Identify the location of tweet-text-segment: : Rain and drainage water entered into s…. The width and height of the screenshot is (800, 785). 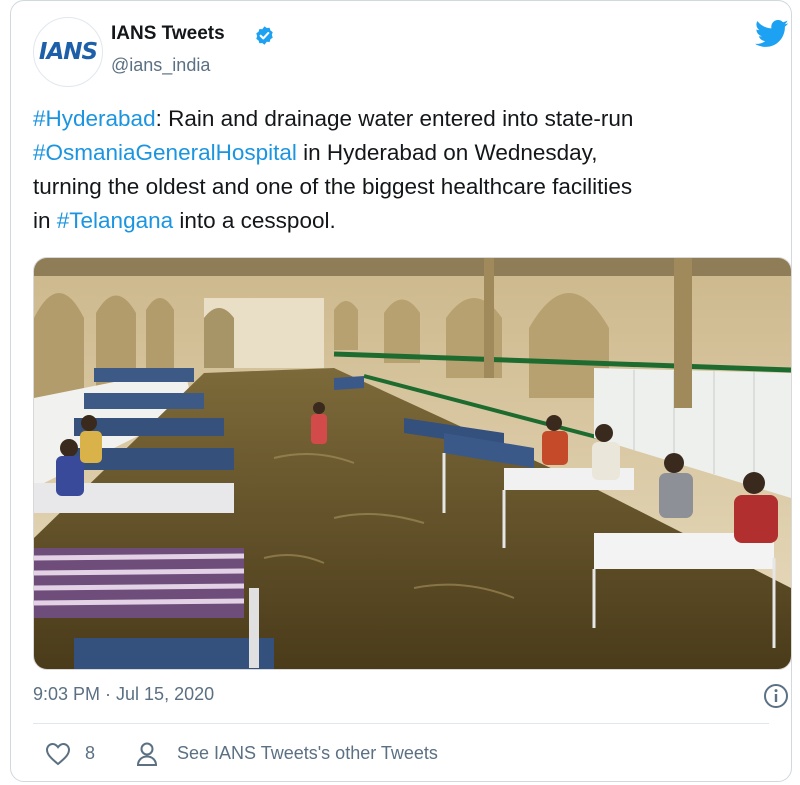
(394, 118).